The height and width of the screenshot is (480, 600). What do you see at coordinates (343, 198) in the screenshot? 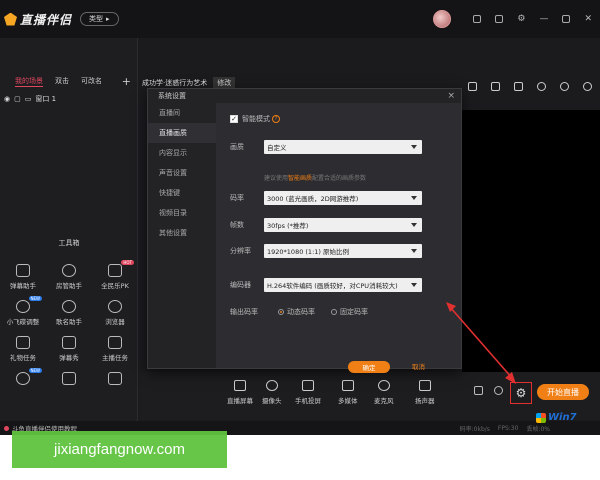
I see `bitrate-select: 3000 (蓝光画质，2D网游推荐)` at bounding box center [343, 198].